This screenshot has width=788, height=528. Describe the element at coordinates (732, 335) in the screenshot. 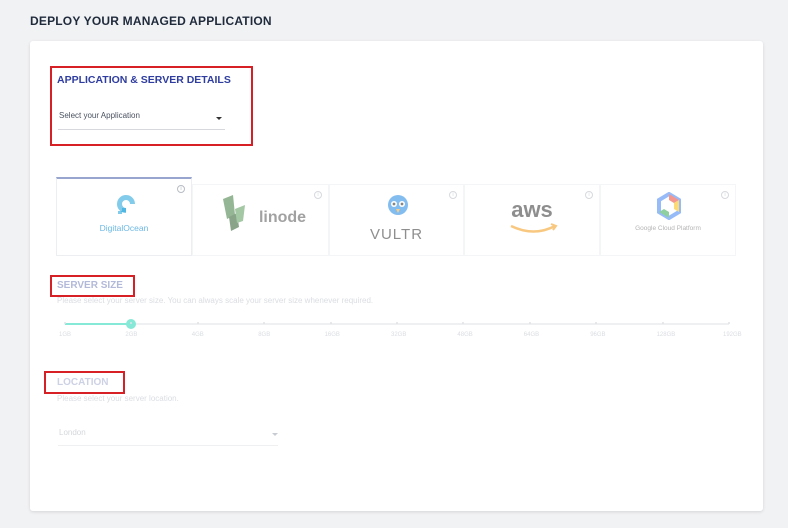

I see `slider-tick-label: 192GB` at that location.